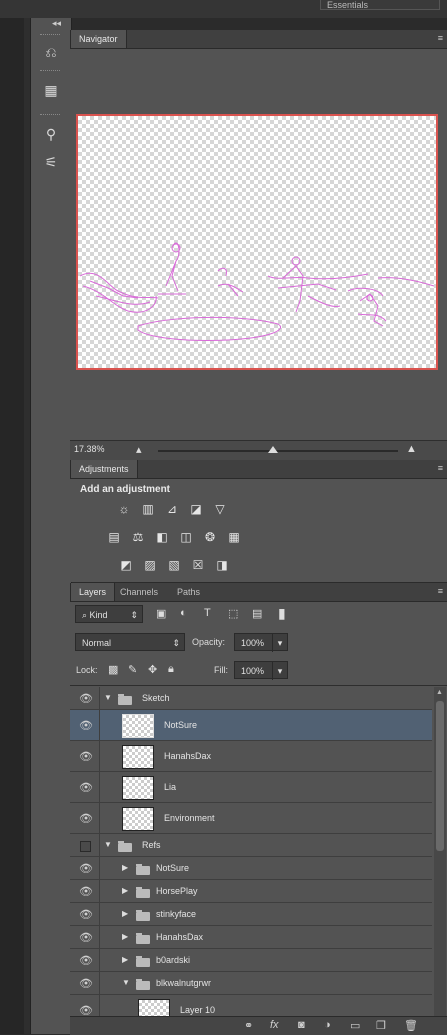 The width and height of the screenshot is (447, 1035). Describe the element at coordinates (109, 614) in the screenshot. I see `filter-kind-select: ⌕ Kind ⇕` at that location.